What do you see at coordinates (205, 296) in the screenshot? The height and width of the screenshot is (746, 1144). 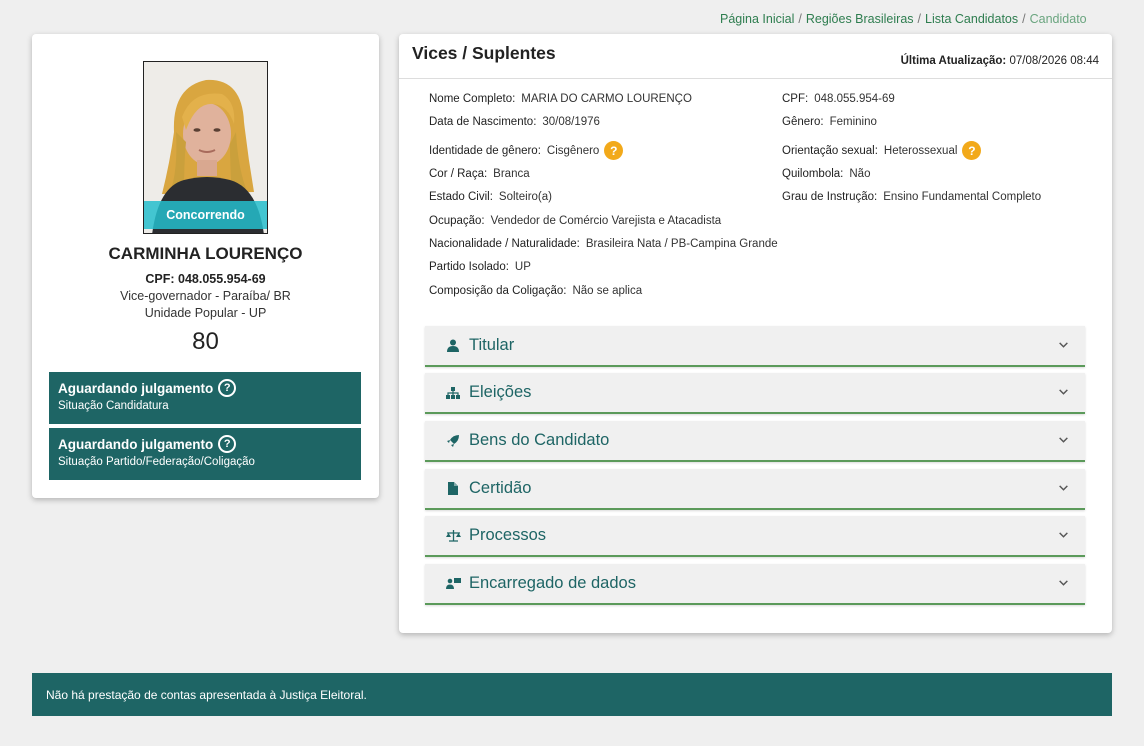 I see `candidate-office: Vice-governador - Paraíba/ BR` at bounding box center [205, 296].